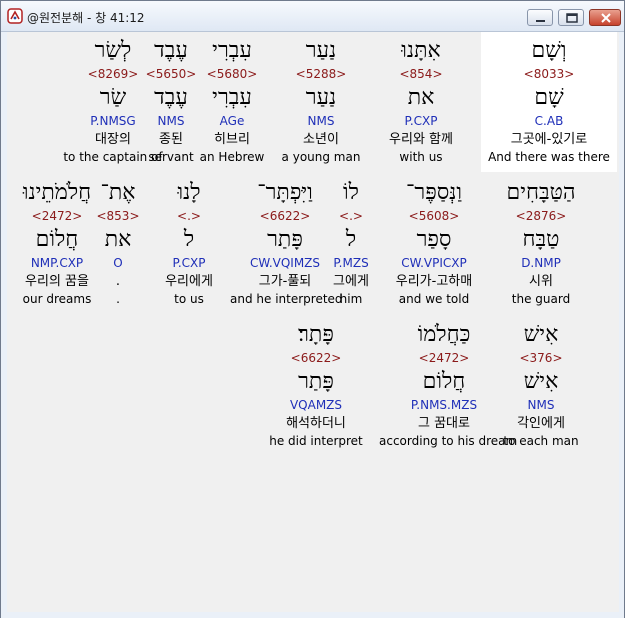 Image resolution: width=625 pixels, height=618 pixels. What do you see at coordinates (541, 192) in the screenshot?
I see `hebrew-word: הַטַּבָּחִים` at bounding box center [541, 192].